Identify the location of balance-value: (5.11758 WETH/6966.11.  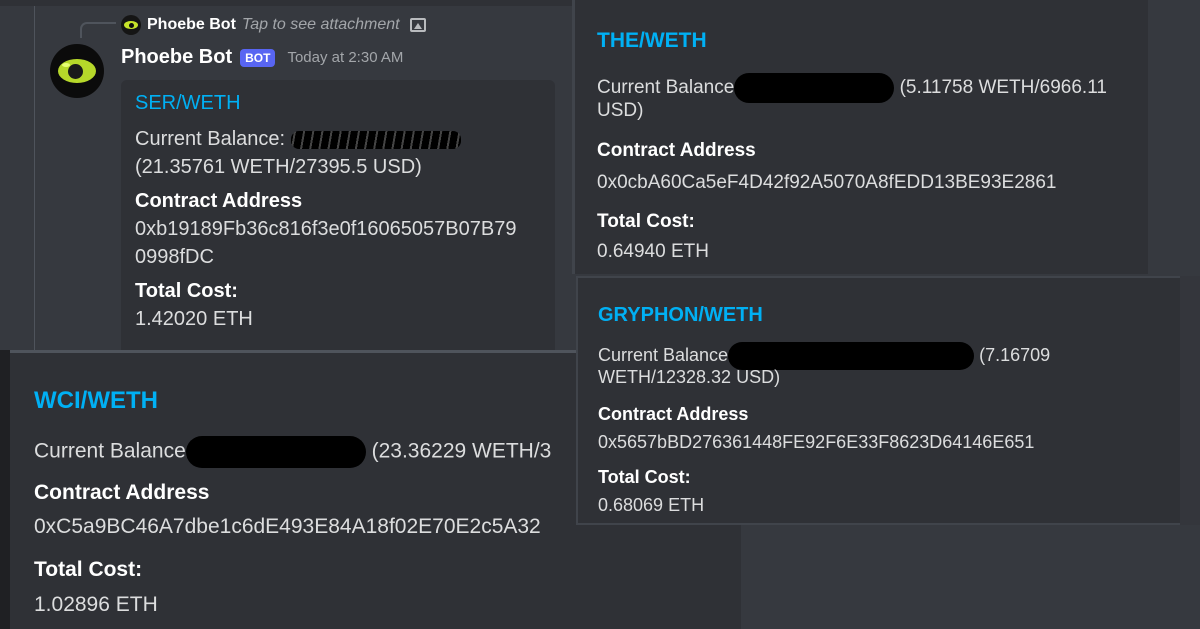
(1003, 88).